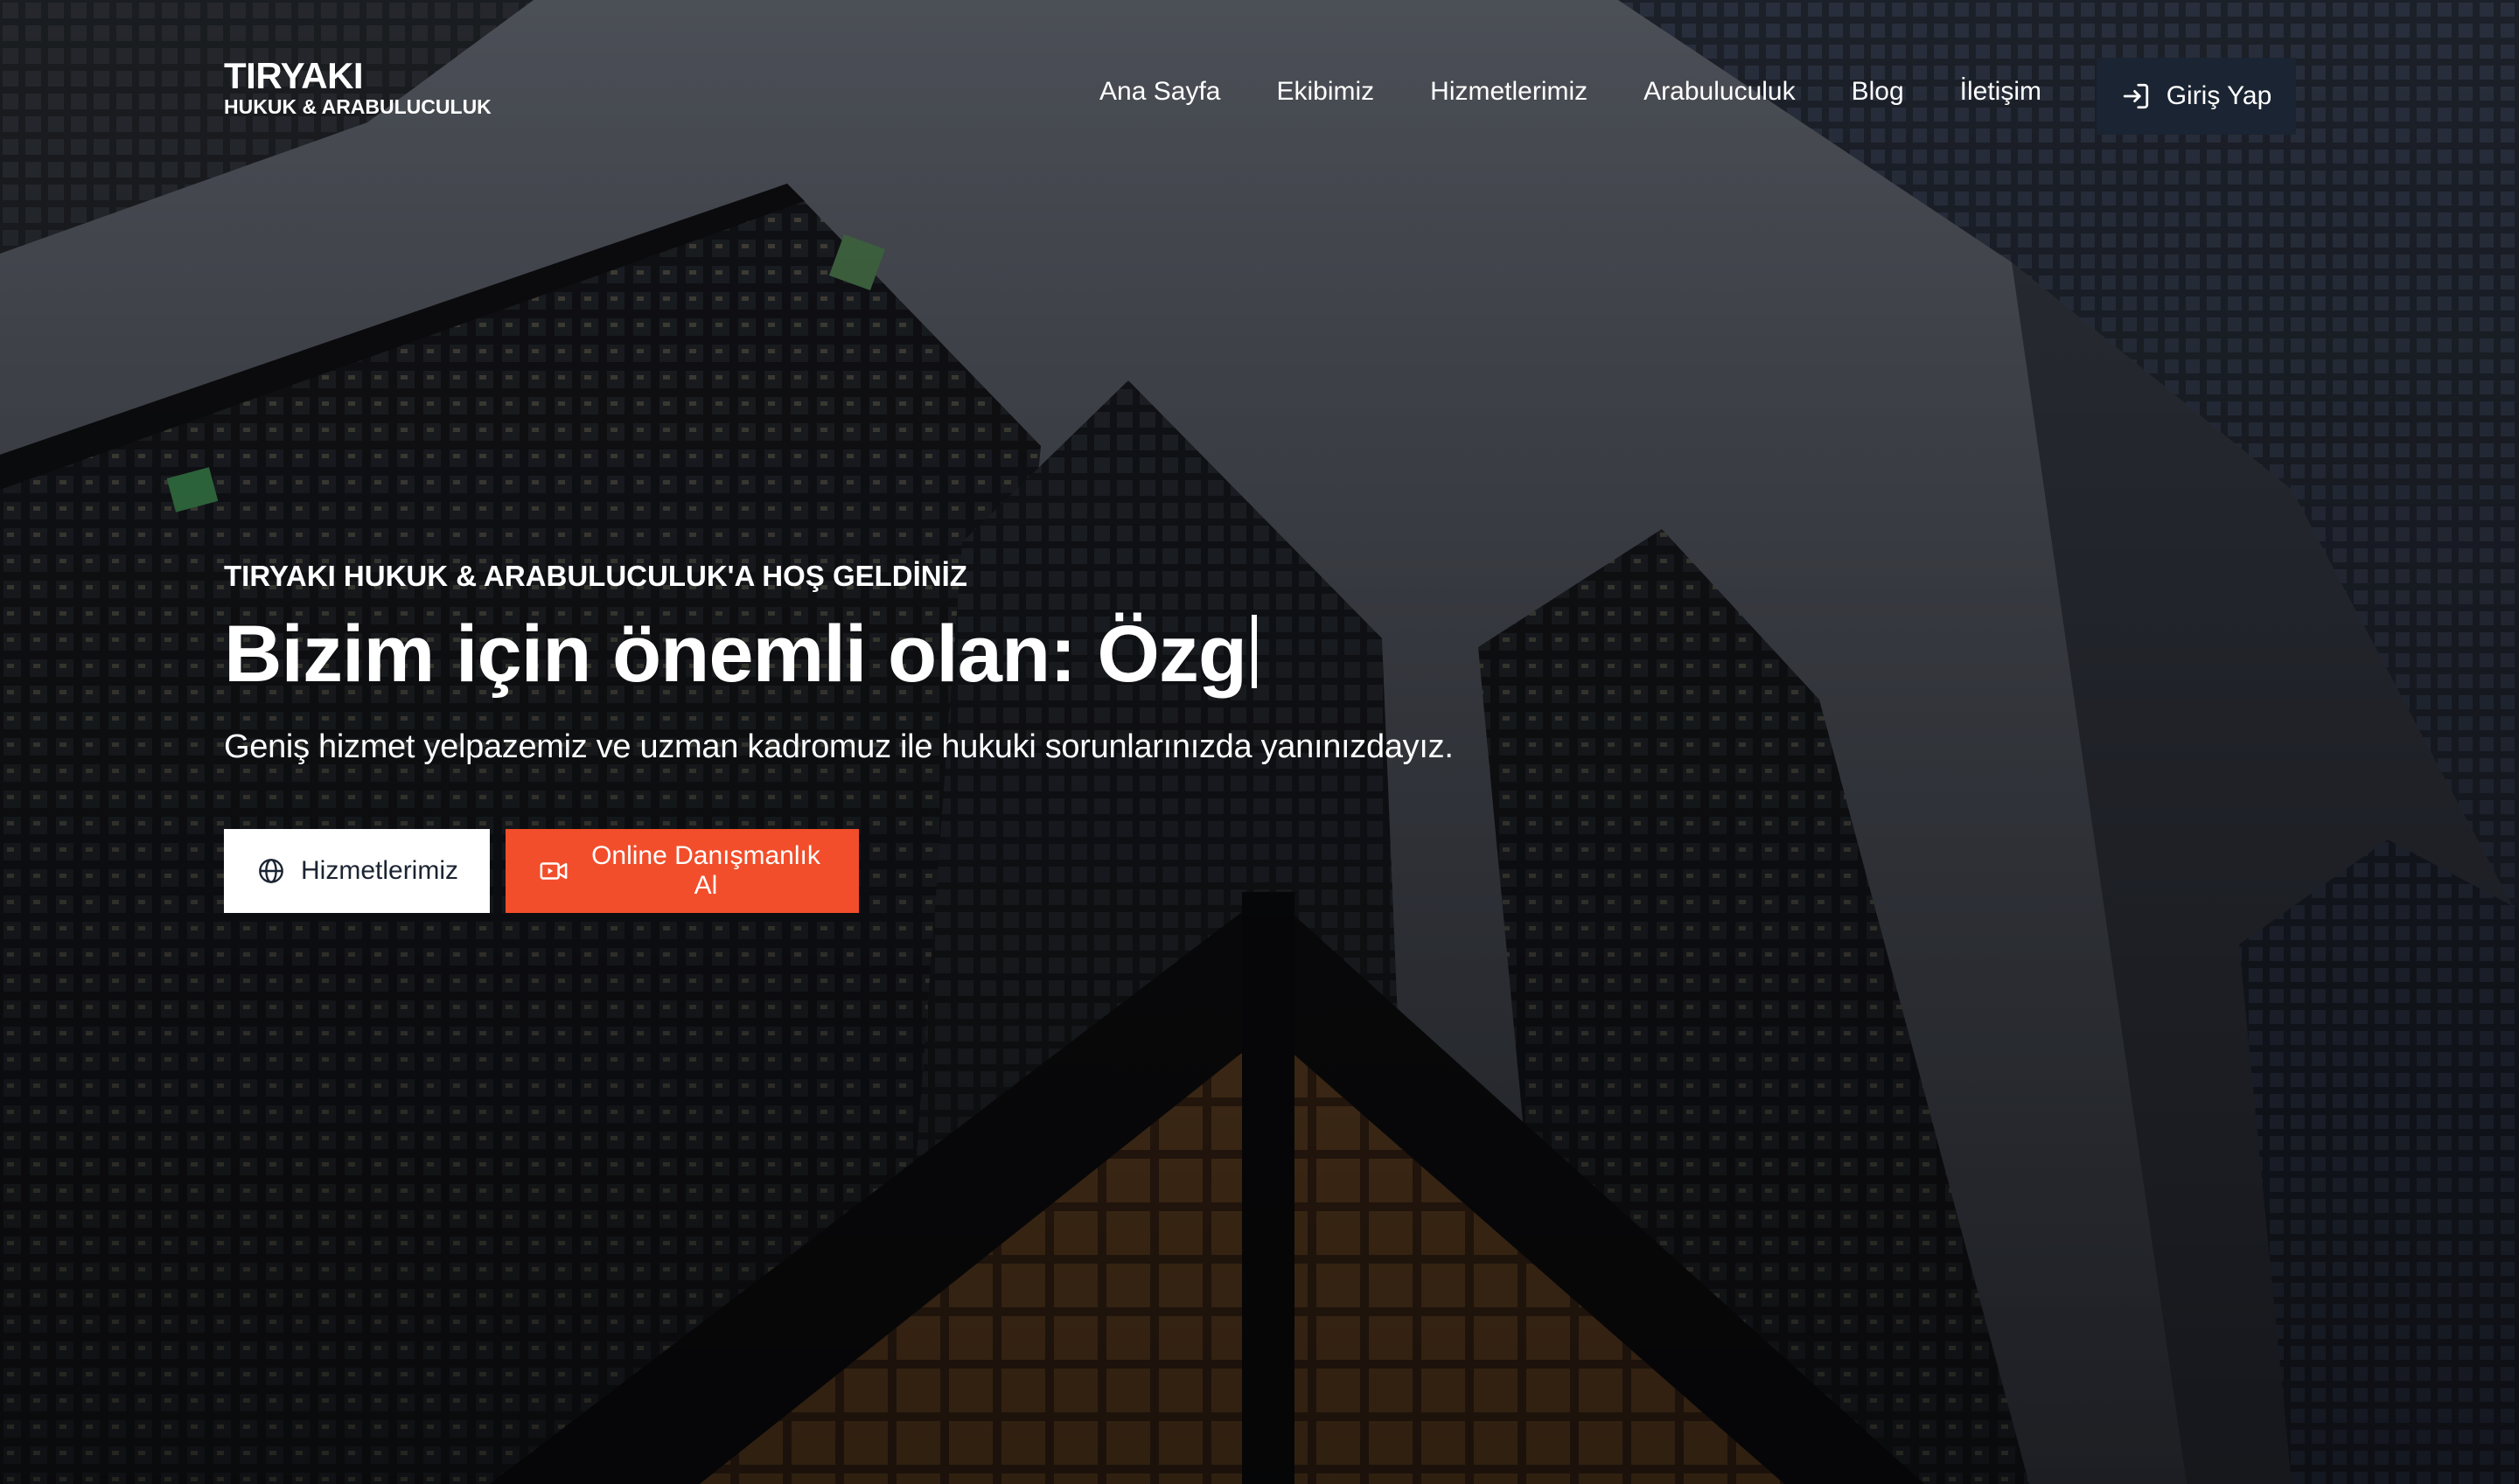 The height and width of the screenshot is (1484, 2519). Describe the element at coordinates (358, 106) in the screenshot. I see `brand-subtitle: HUKUK & ARABULUCULUK` at that location.